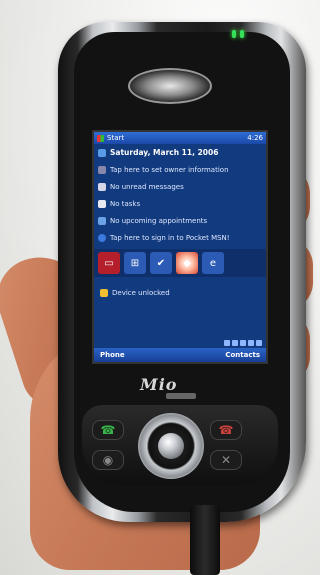 This screenshot has height=575, width=320. What do you see at coordinates (213, 263) in the screenshot?
I see `ie-icon: e` at bounding box center [213, 263].